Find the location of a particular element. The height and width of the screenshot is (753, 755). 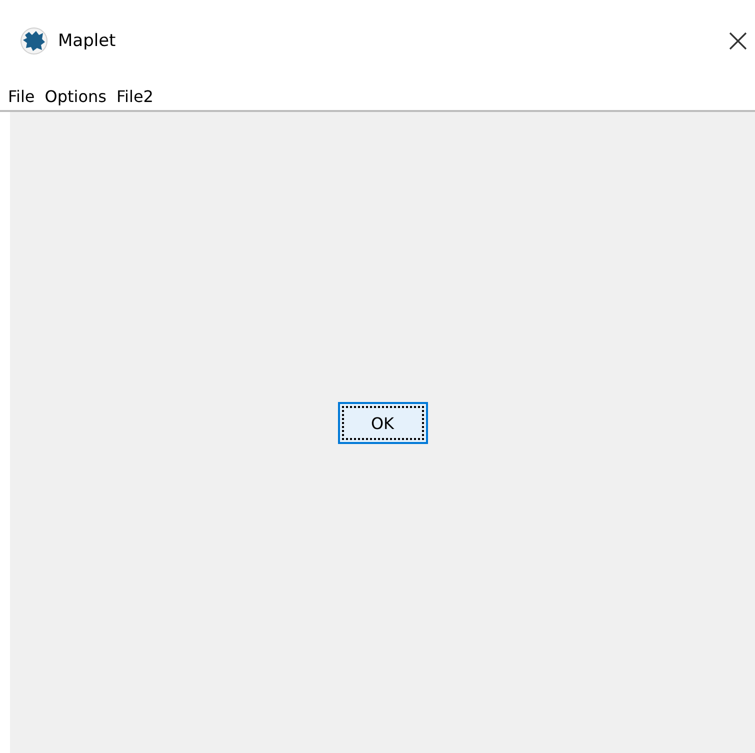

menu-item: File2 is located at coordinates (135, 96).